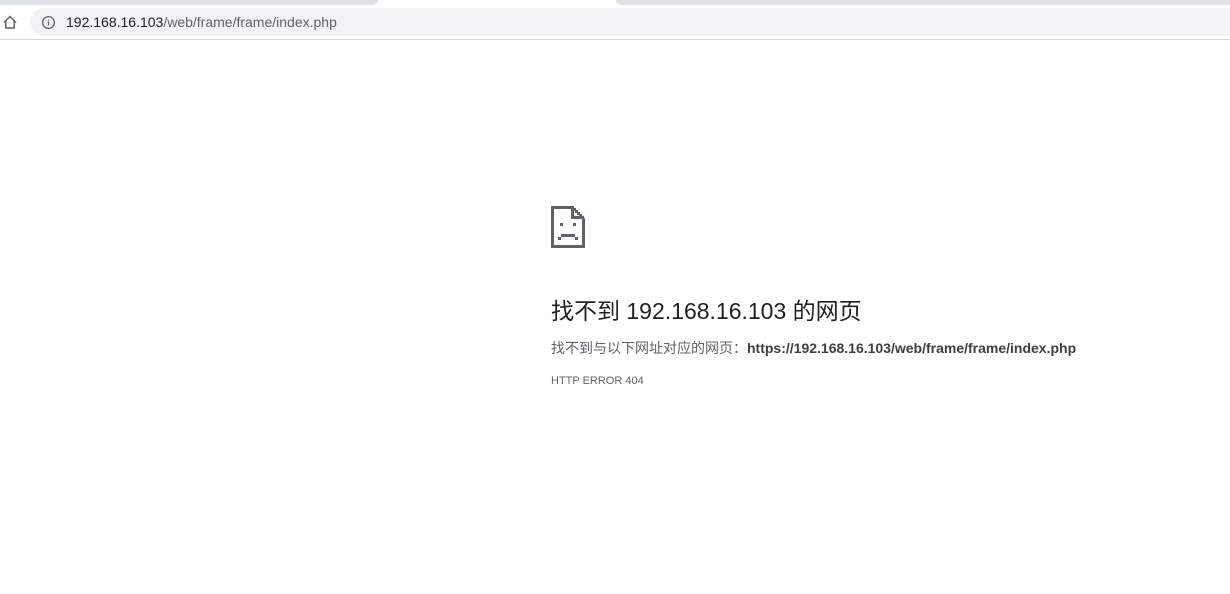 Image resolution: width=1230 pixels, height=594 pixels. I want to click on address-bar-url: 192.168.16.103/web/frame/frame/index.php, so click(201, 22).